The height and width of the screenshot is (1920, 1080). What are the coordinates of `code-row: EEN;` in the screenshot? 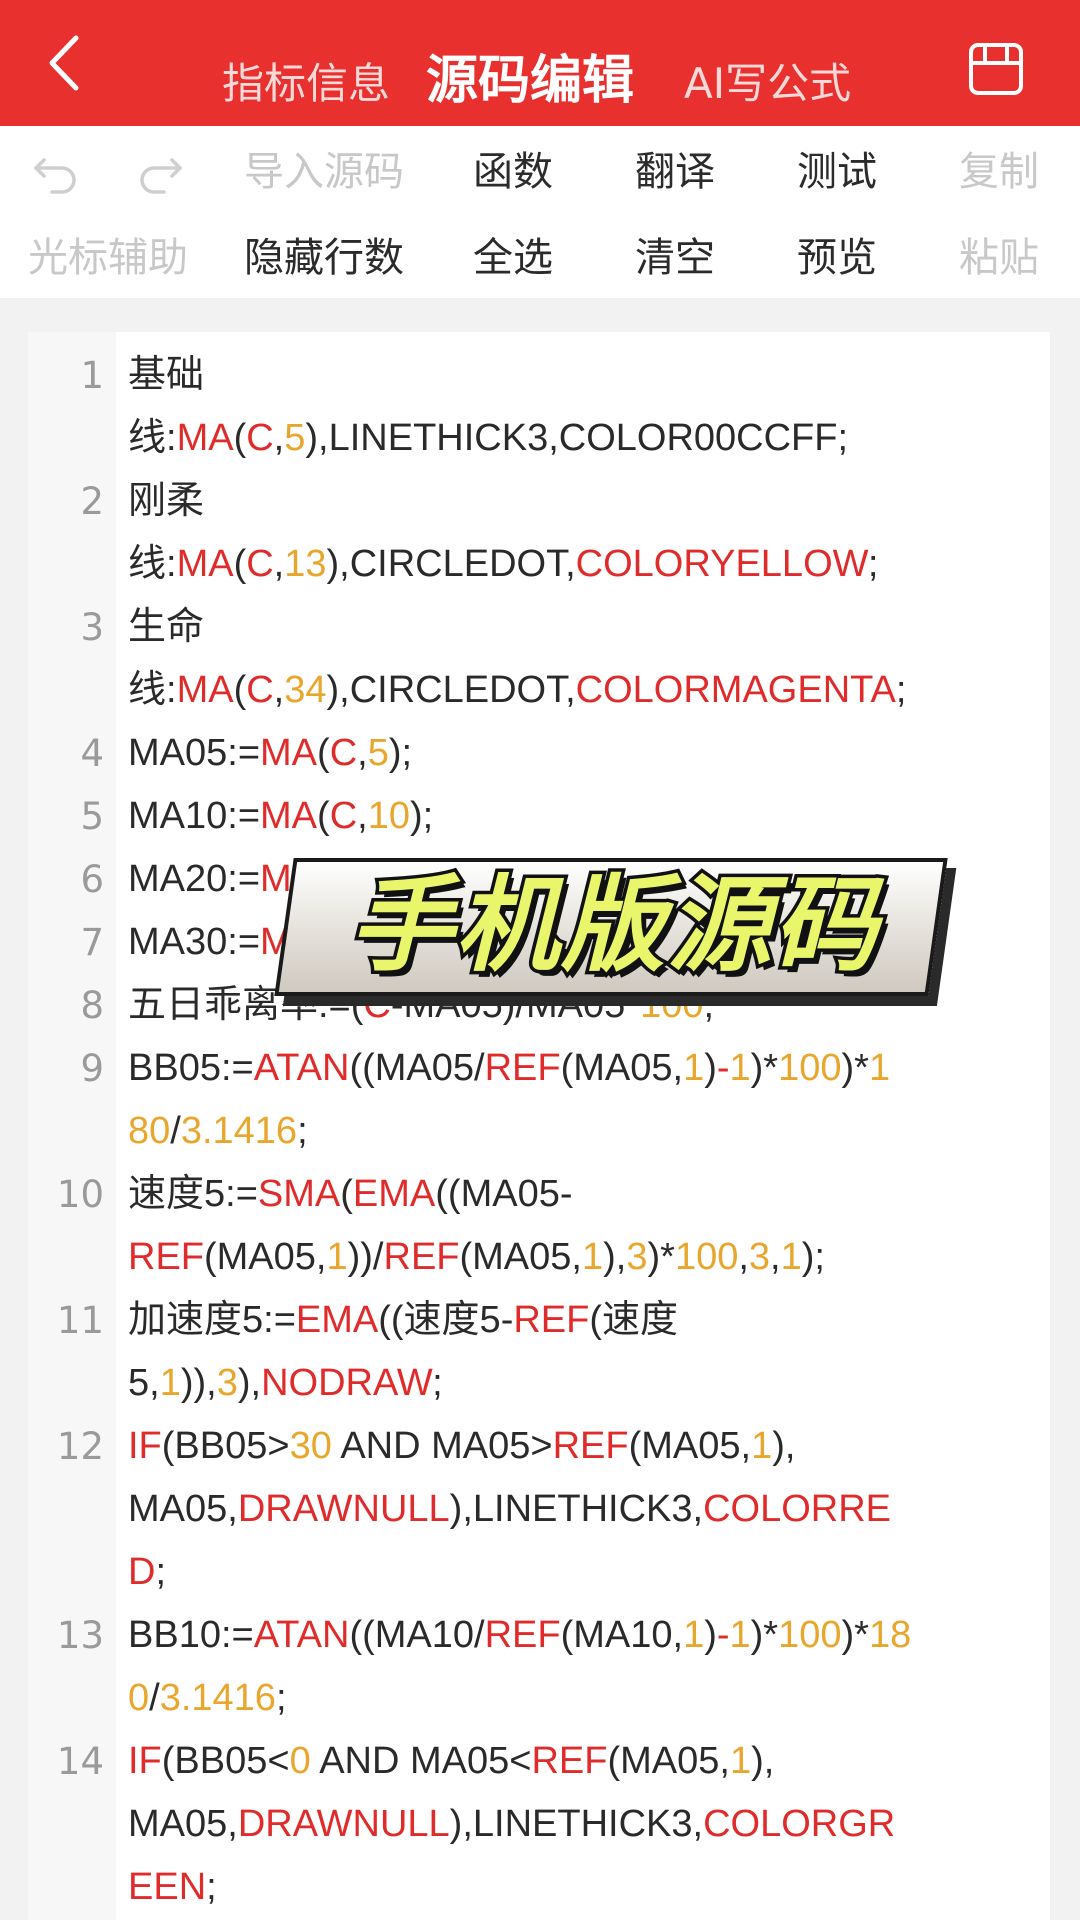 It's located at (558, 1887).